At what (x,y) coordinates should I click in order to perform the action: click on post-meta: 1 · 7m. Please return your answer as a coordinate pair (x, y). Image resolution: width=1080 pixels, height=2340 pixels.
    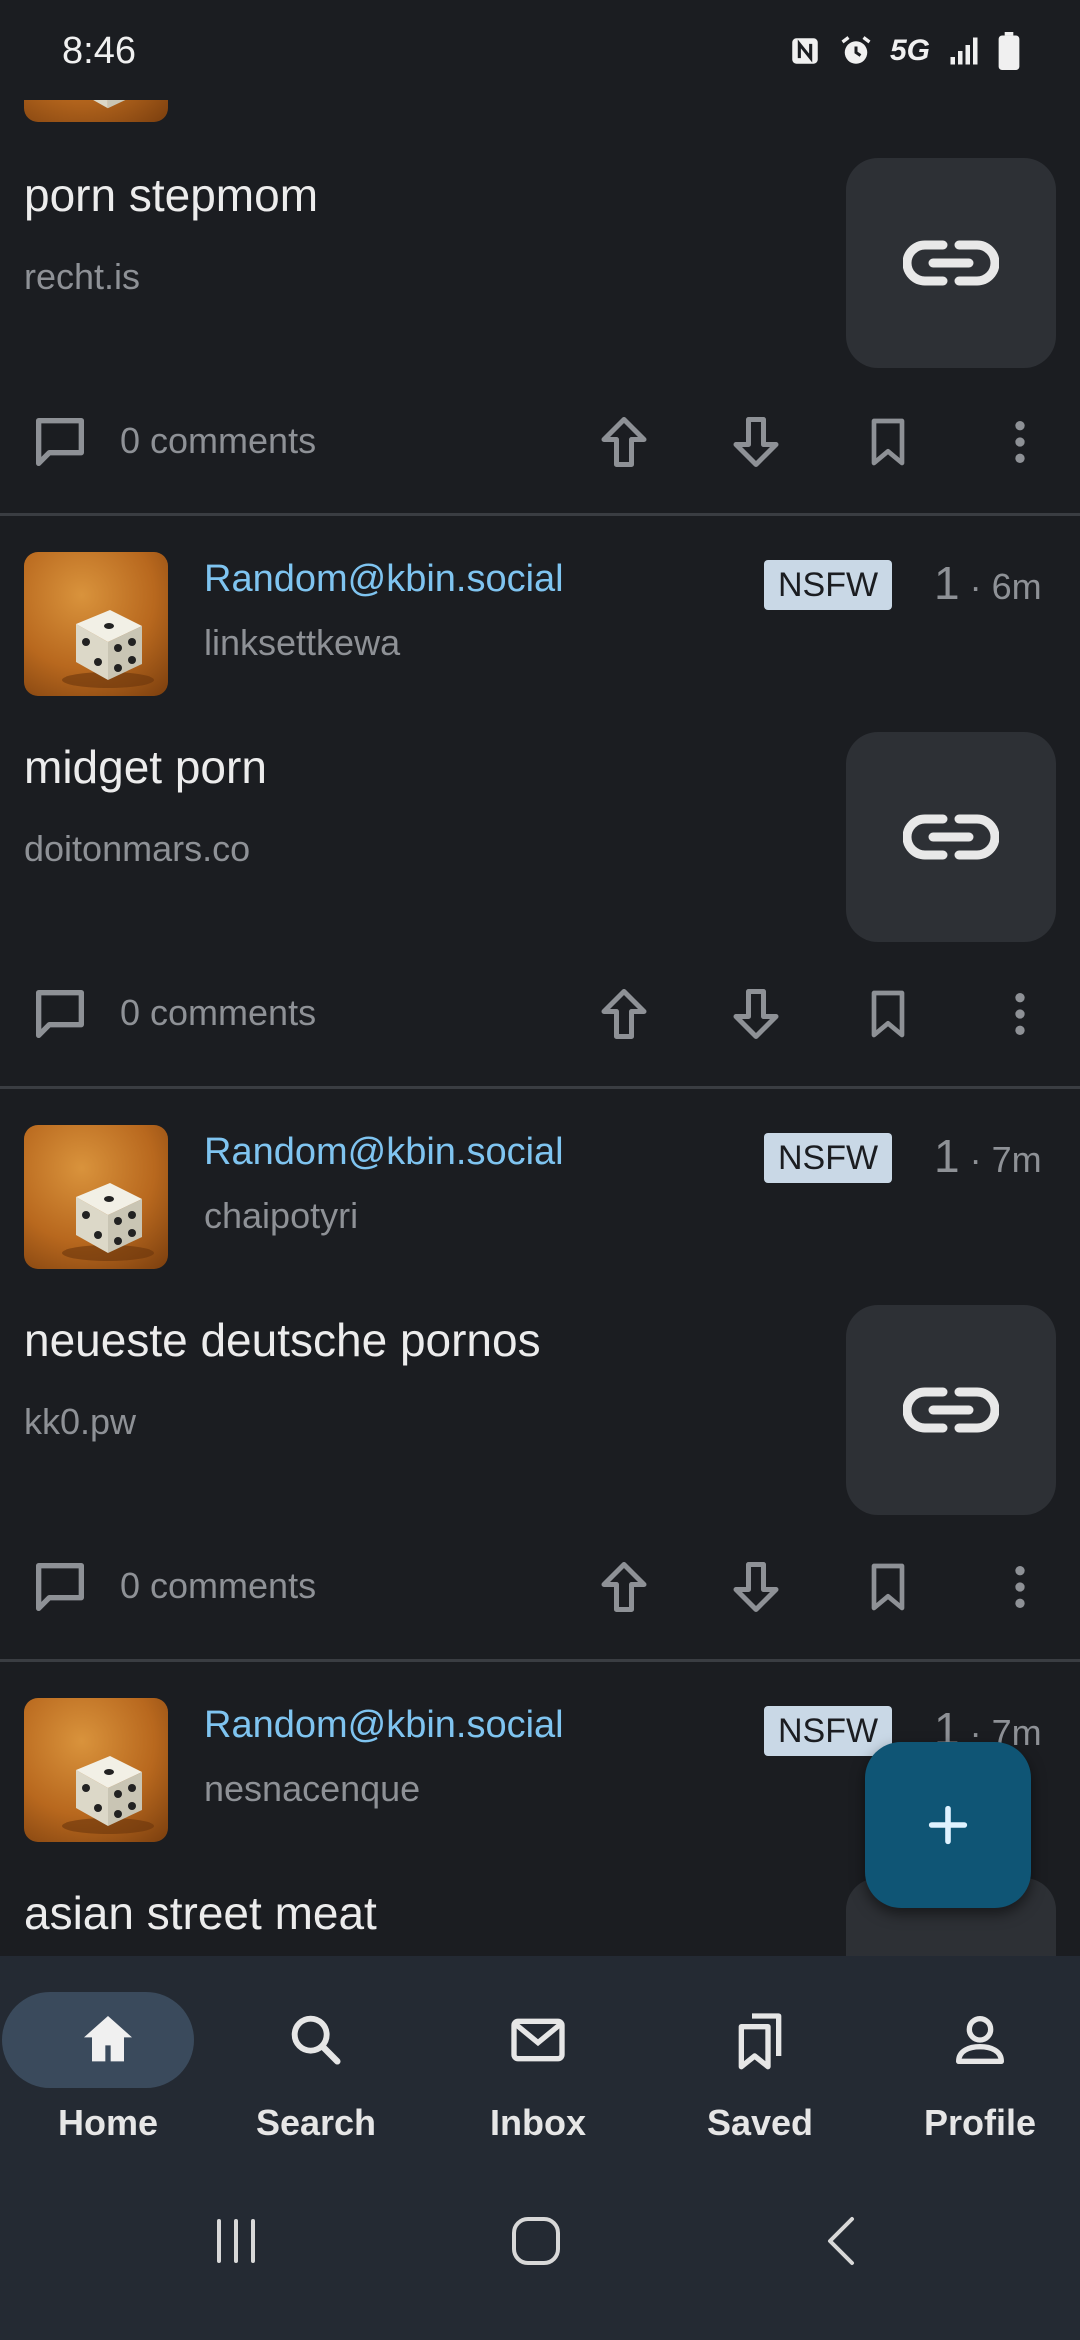
    Looking at the image, I should click on (988, 1156).